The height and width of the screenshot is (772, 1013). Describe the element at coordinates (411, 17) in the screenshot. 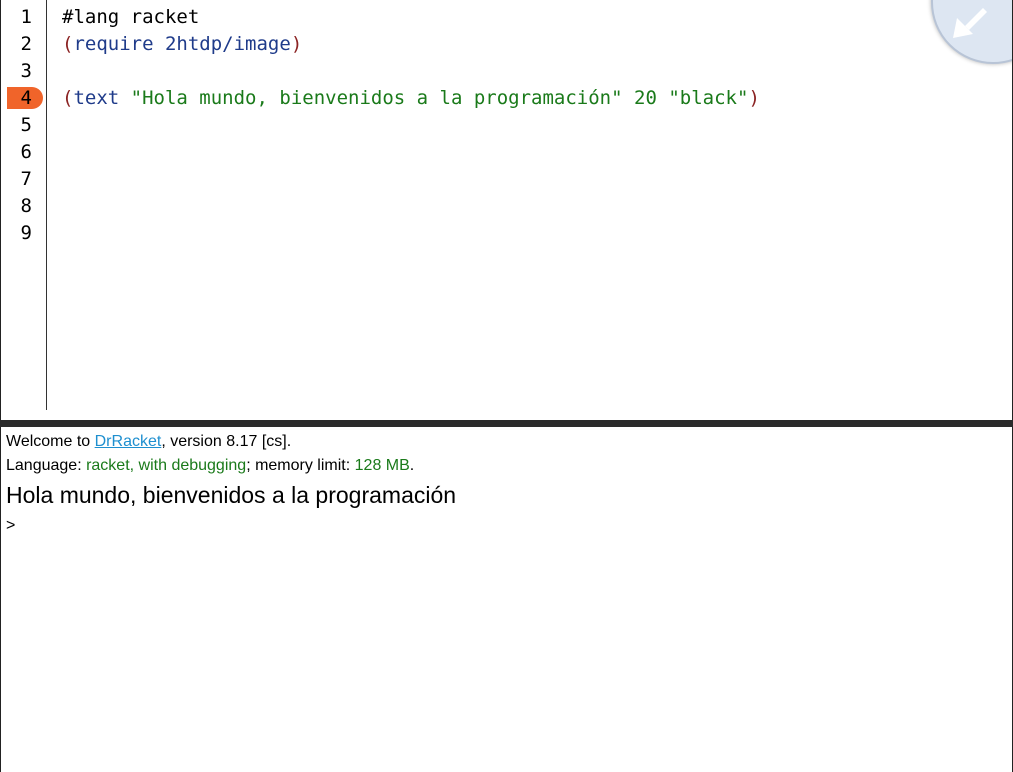

I see `code-line-1: #lang racket` at that location.